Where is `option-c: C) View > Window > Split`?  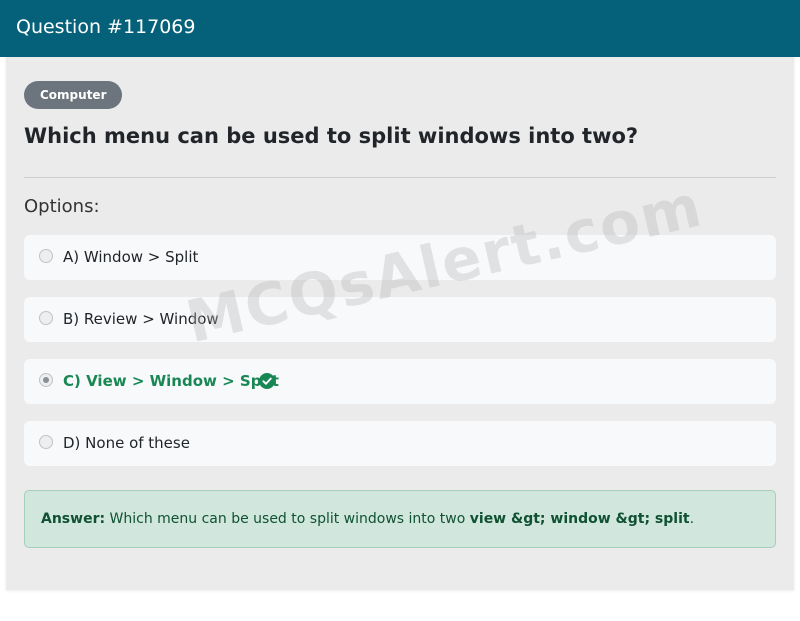
option-c: C) View > Window > Split is located at coordinates (400, 381).